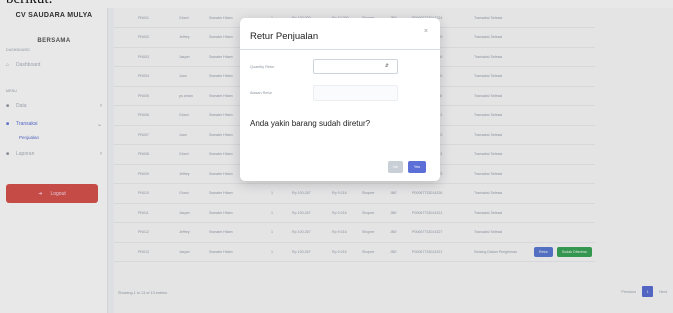 The height and width of the screenshot is (313, 673). Describe the element at coordinates (340, 49) in the screenshot. I see `modal-divider` at that location.